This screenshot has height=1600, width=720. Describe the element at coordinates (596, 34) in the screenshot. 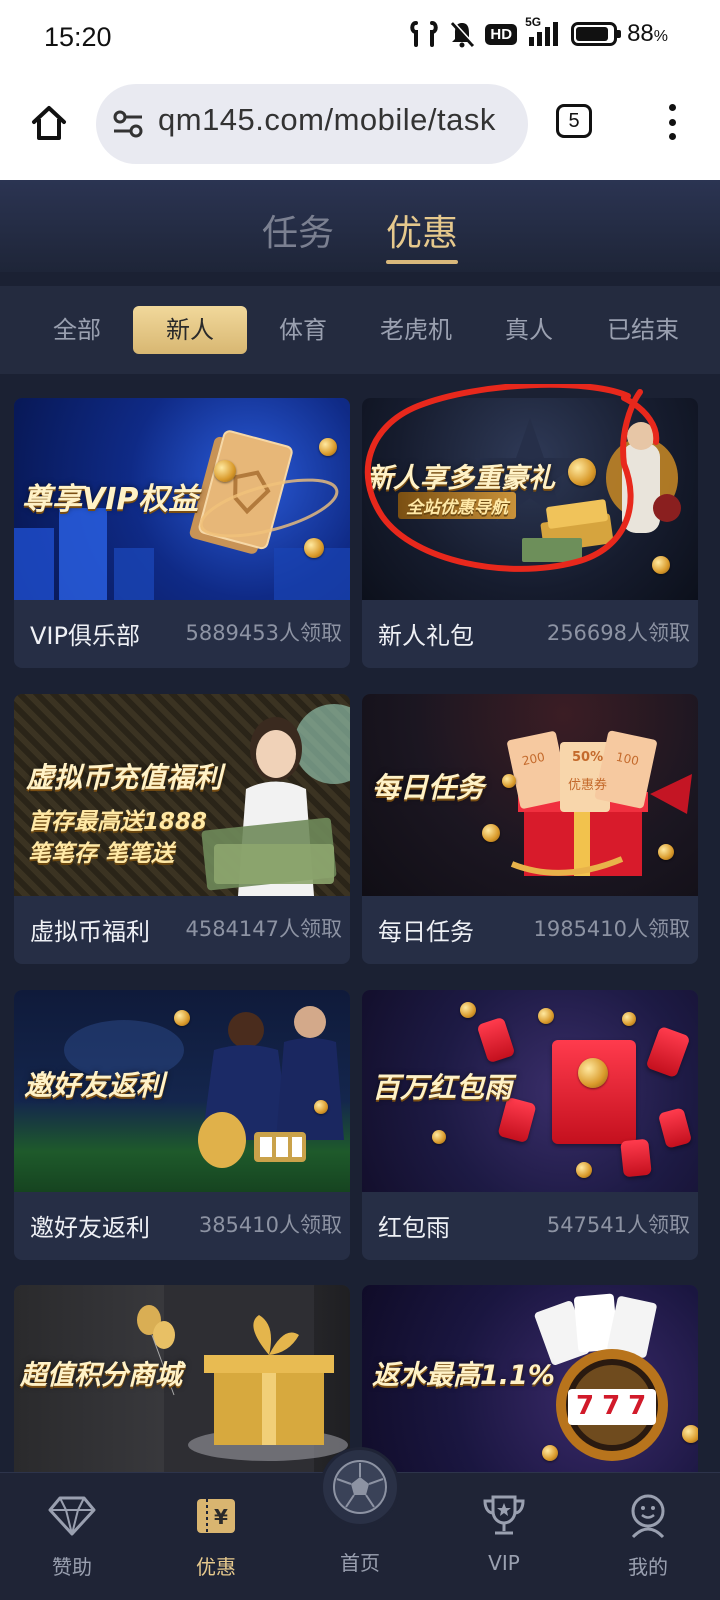

I see `battery-icon` at that location.